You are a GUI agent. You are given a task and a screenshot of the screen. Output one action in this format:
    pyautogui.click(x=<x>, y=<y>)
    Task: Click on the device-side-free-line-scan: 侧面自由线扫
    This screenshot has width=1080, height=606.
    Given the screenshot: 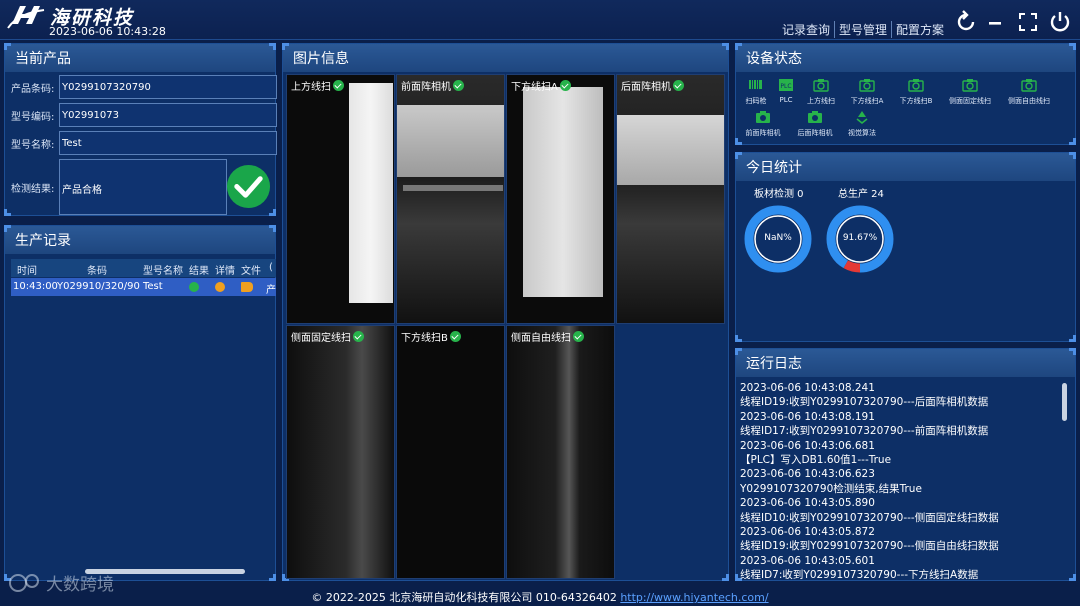 What is the action you would take?
    pyautogui.click(x=1029, y=92)
    